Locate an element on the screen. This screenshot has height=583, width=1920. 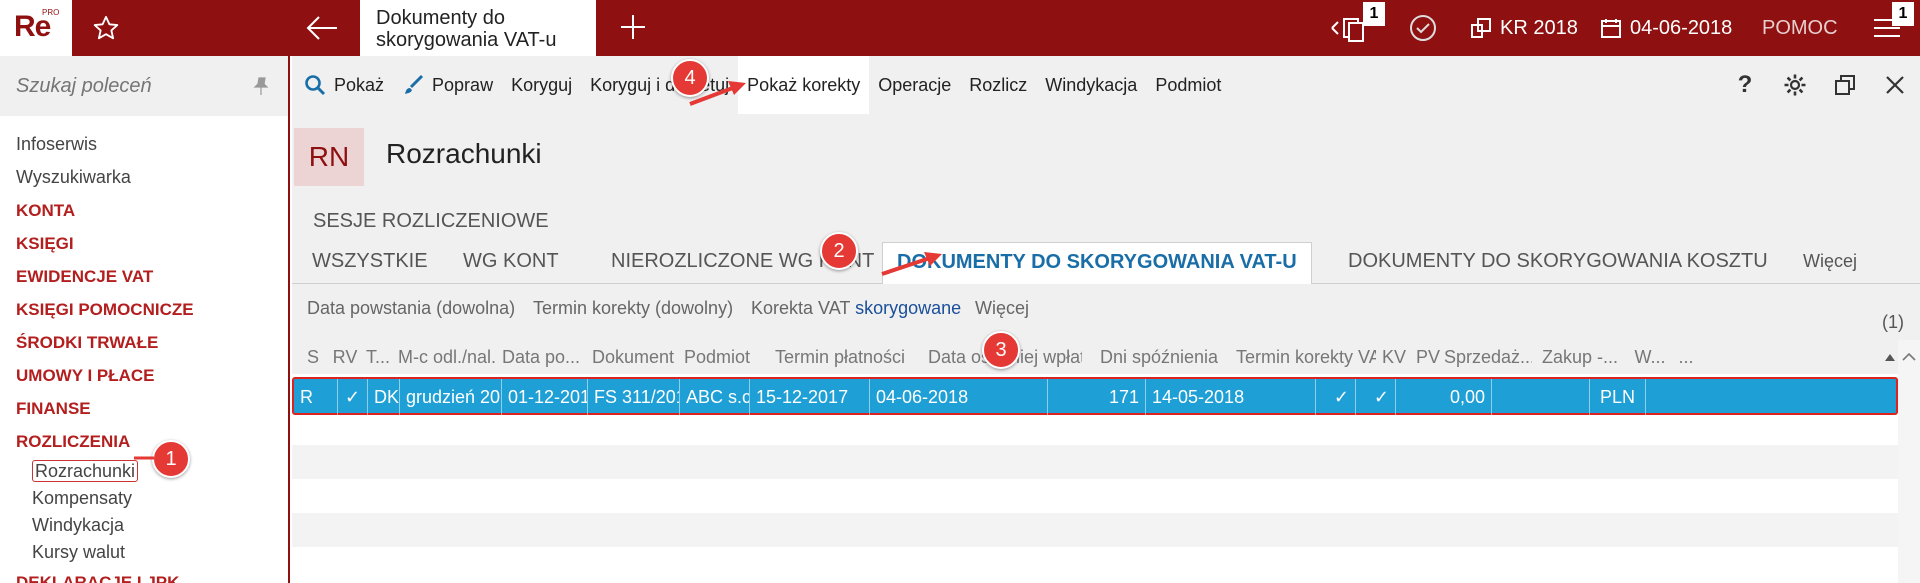
cell-zakup is located at coordinates (1541, 397).